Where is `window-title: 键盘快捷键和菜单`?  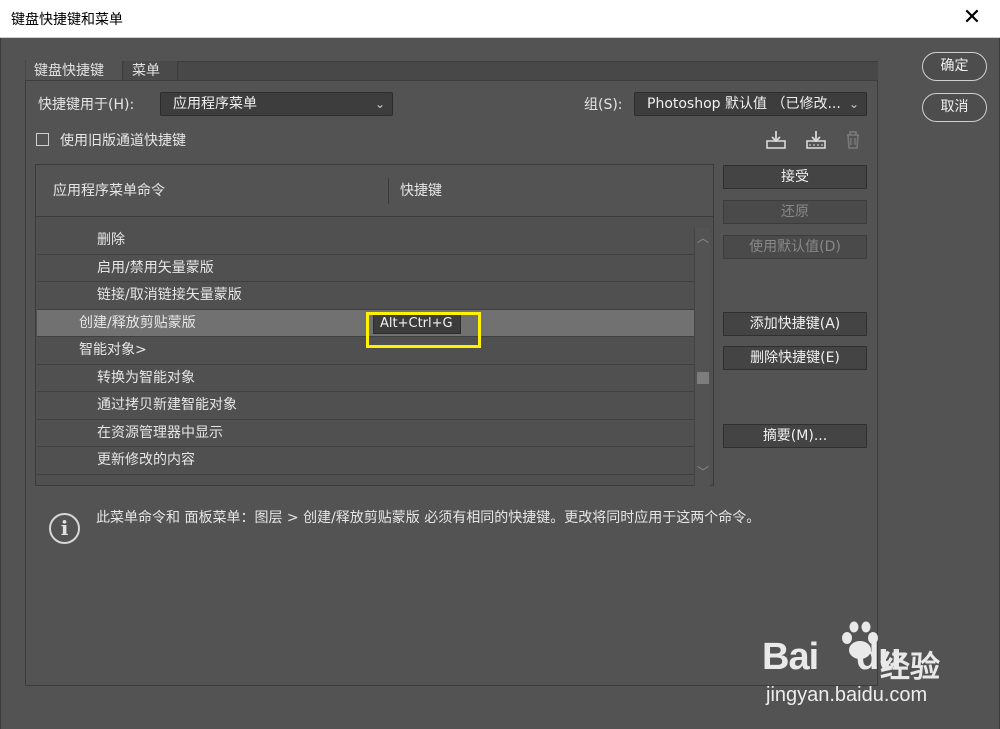
window-title: 键盘快捷键和菜单 is located at coordinates (67, 20).